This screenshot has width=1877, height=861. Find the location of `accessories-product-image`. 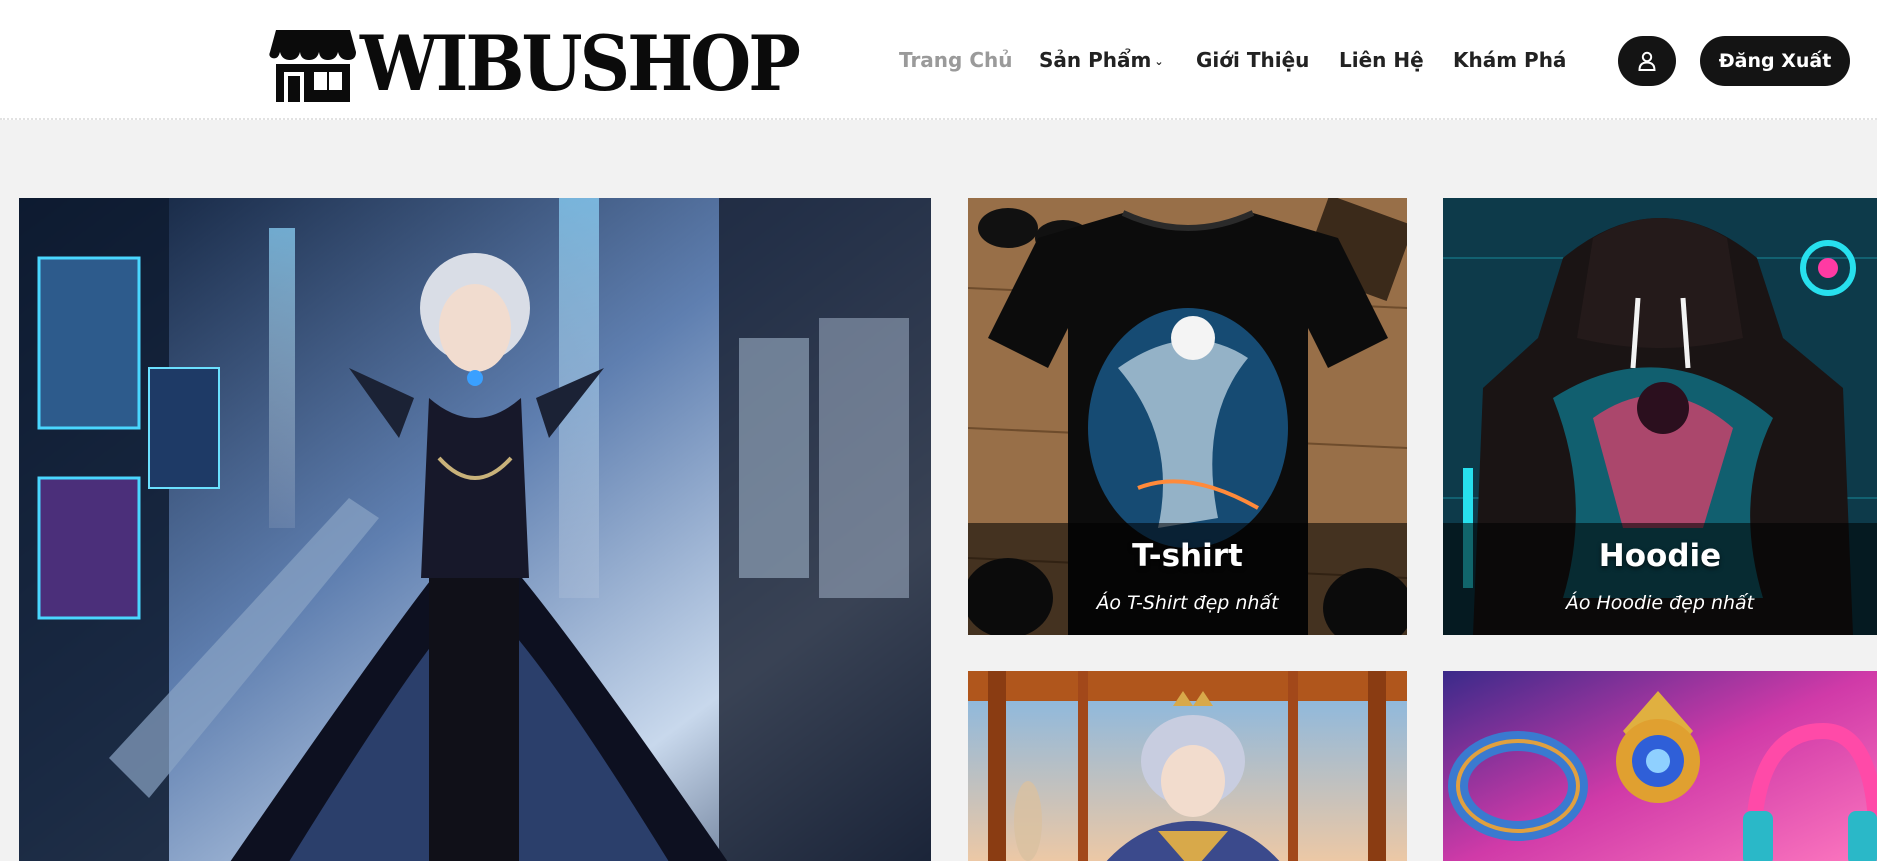

accessories-product-image is located at coordinates (1660, 766).